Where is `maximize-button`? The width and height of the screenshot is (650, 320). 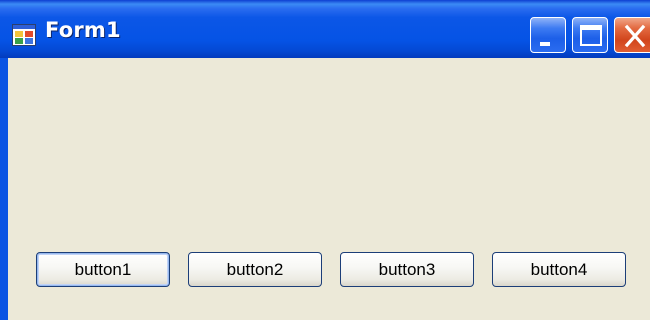 maximize-button is located at coordinates (590, 35).